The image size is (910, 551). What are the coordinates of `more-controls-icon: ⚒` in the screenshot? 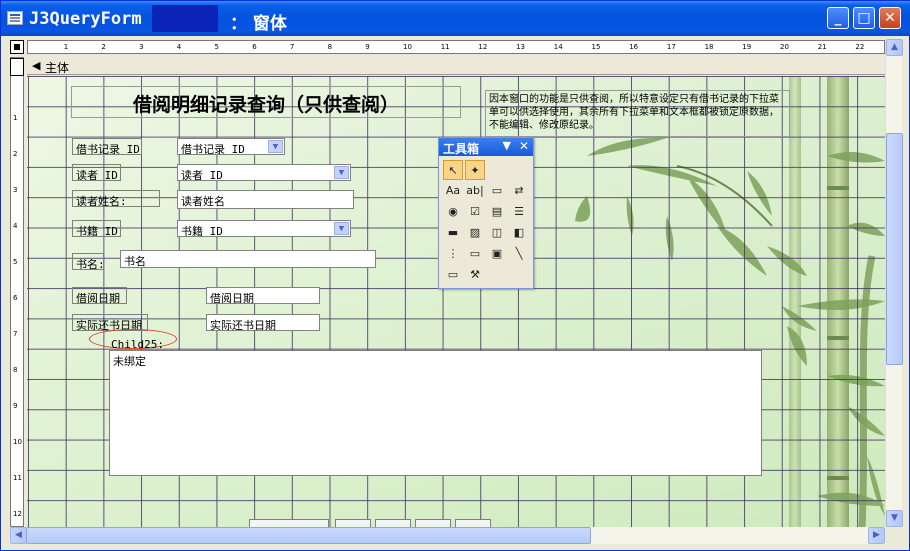 It's located at (475, 275).